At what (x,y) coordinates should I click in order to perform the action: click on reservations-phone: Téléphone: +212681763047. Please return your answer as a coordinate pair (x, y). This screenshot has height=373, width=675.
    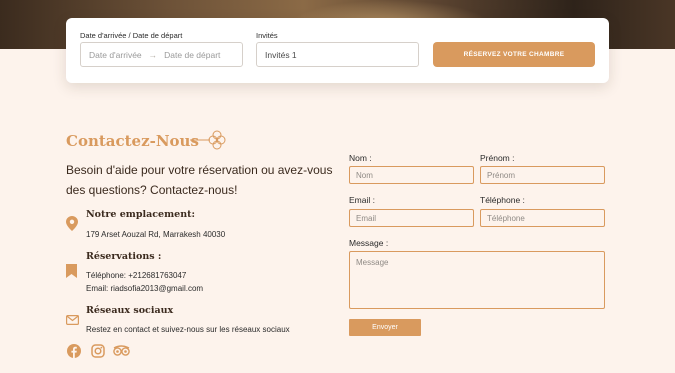
    Looking at the image, I should click on (136, 275).